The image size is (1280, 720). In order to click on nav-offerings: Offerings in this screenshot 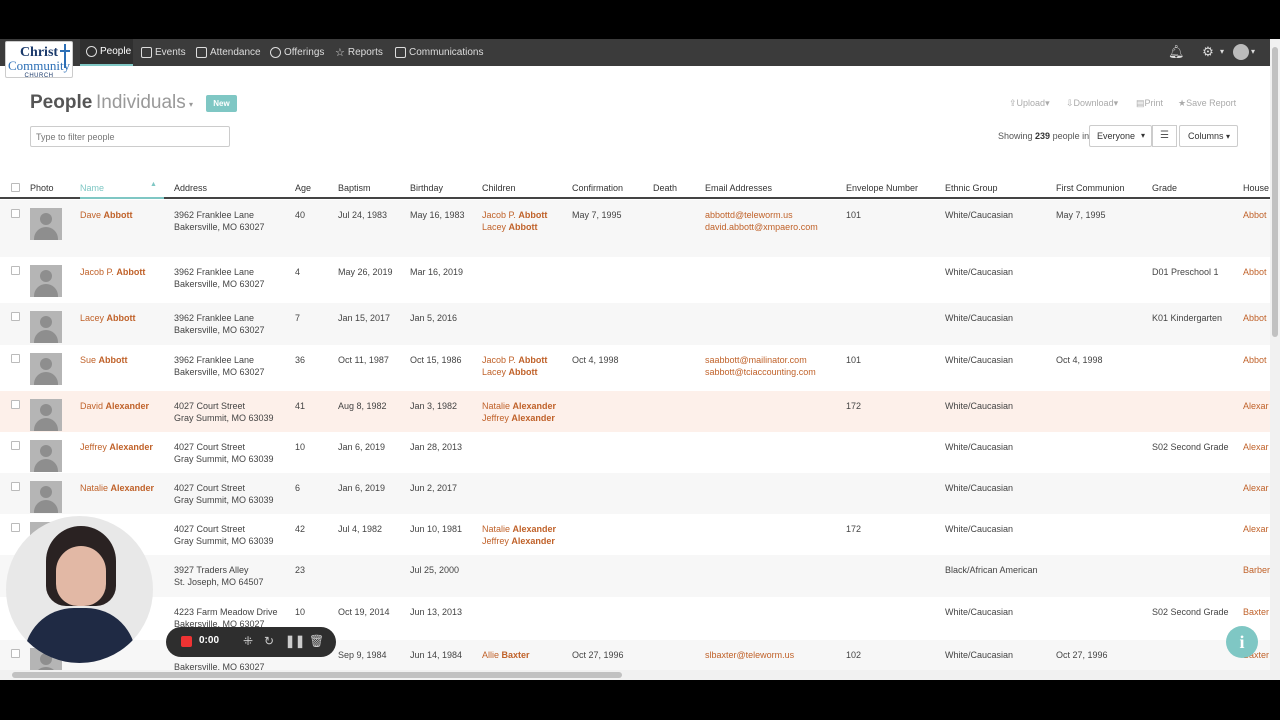, I will do `click(297, 52)`.